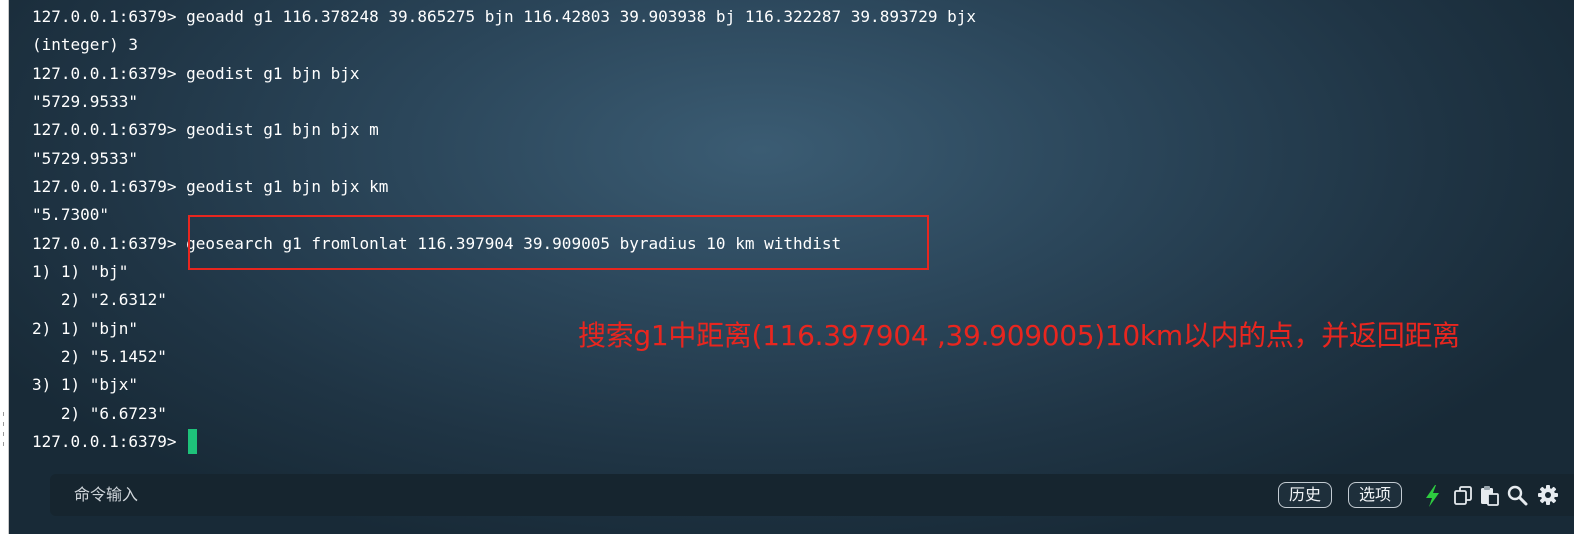 The width and height of the screenshot is (1574, 534). I want to click on terminal-line: 127.0.0.1:6379> geodist g1 bjn bjx km, so click(210, 187).